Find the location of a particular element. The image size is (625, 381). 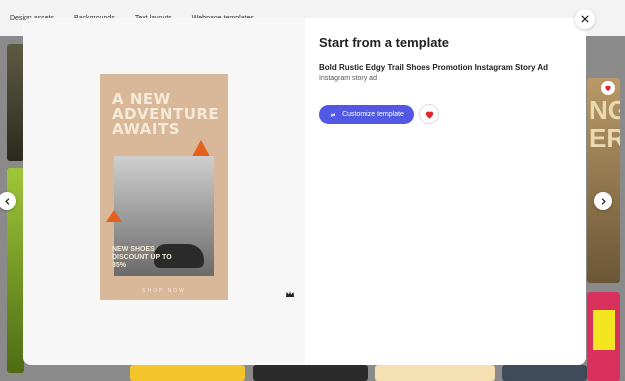

crown-icon is located at coordinates (290, 294).